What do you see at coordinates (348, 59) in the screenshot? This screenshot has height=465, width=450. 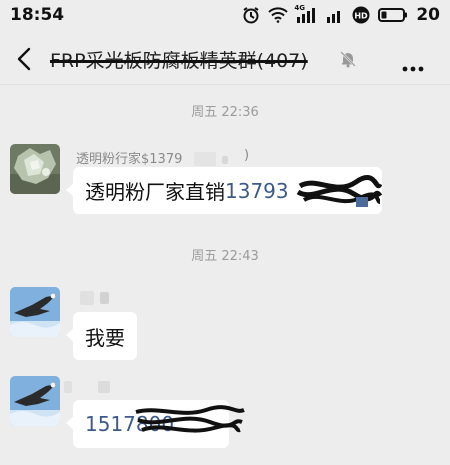 I see `mute-icon` at bounding box center [348, 59].